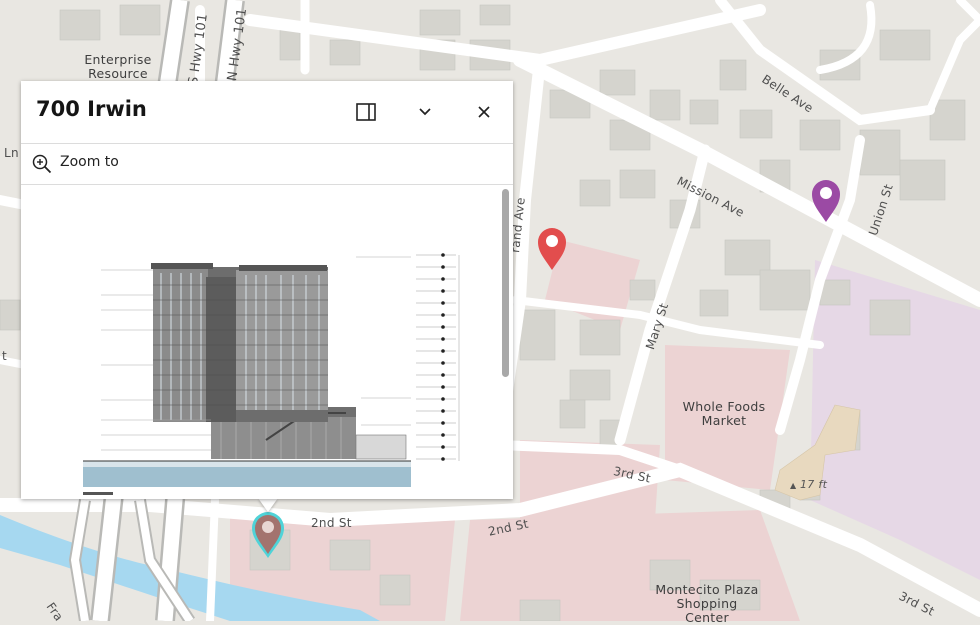 This screenshot has height=625, width=980. Describe the element at coordinates (268, 505) in the screenshot. I see `popup-pointer` at that location.